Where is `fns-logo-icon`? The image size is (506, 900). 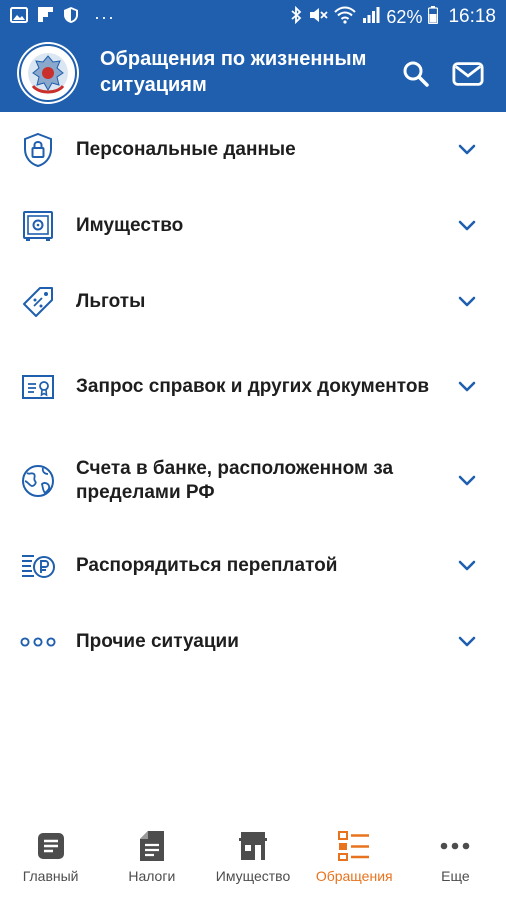 fns-logo-icon is located at coordinates (48, 73).